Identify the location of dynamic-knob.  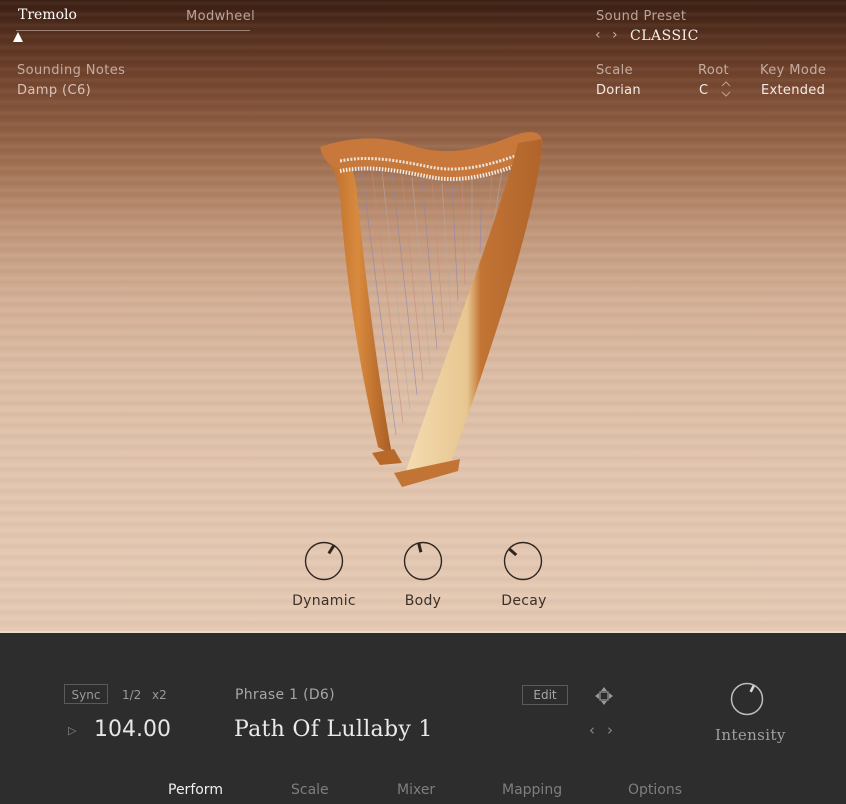
(324, 561).